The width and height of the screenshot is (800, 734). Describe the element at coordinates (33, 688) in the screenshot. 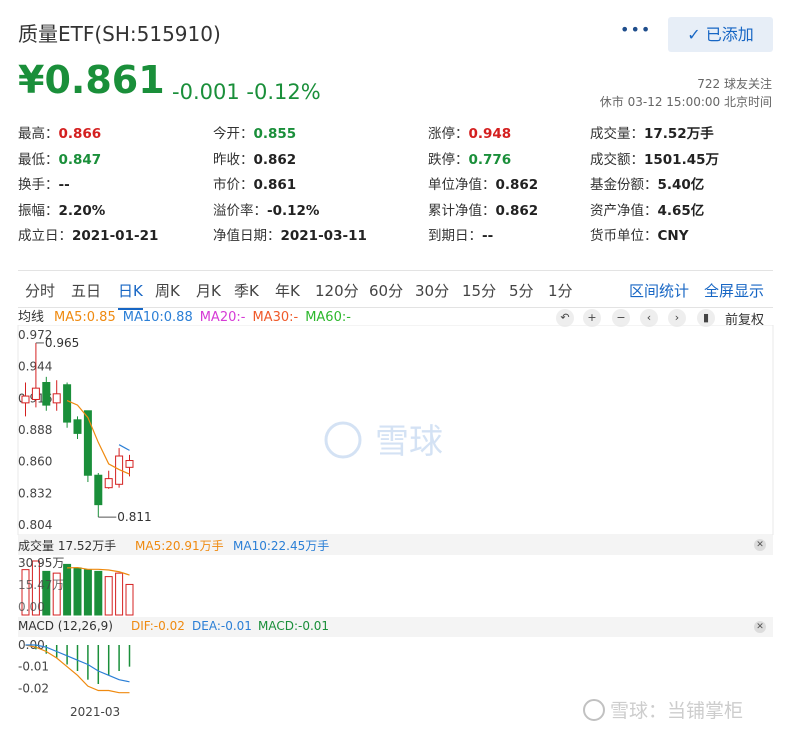

I see `macd-y-tick: -0.02` at that location.